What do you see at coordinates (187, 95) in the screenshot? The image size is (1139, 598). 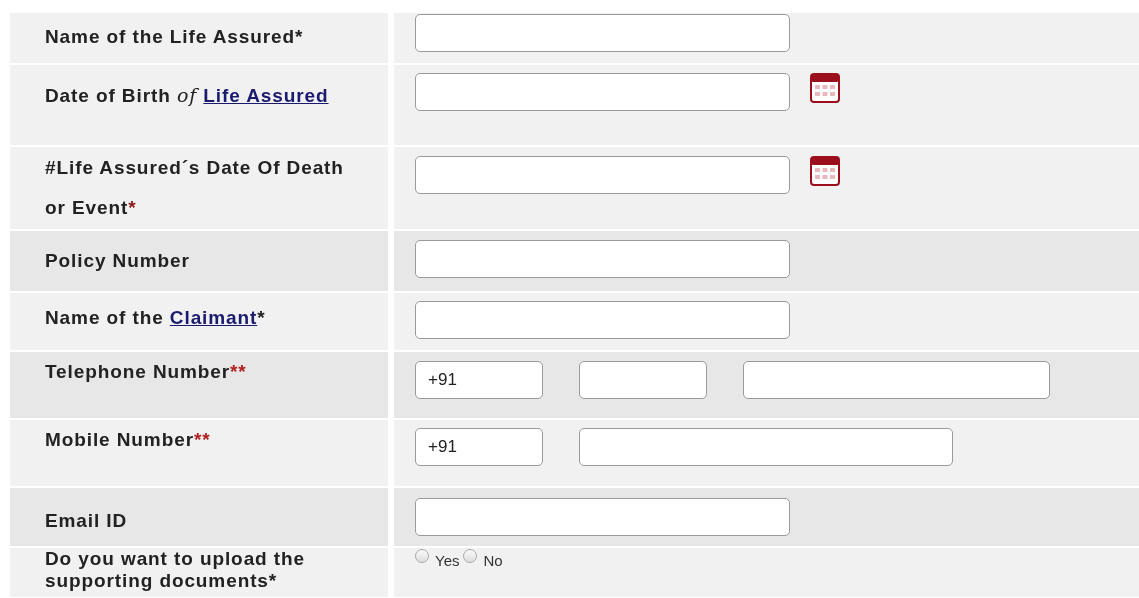 I see `field-label: of` at bounding box center [187, 95].